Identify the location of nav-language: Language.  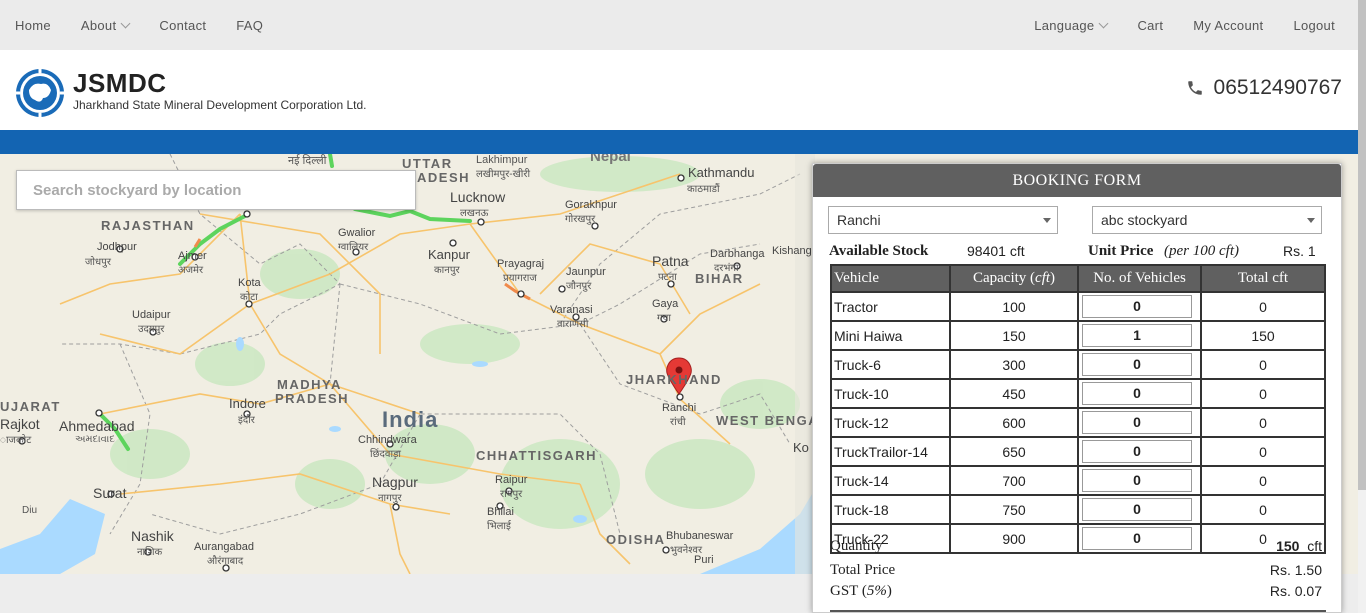
(1071, 25).